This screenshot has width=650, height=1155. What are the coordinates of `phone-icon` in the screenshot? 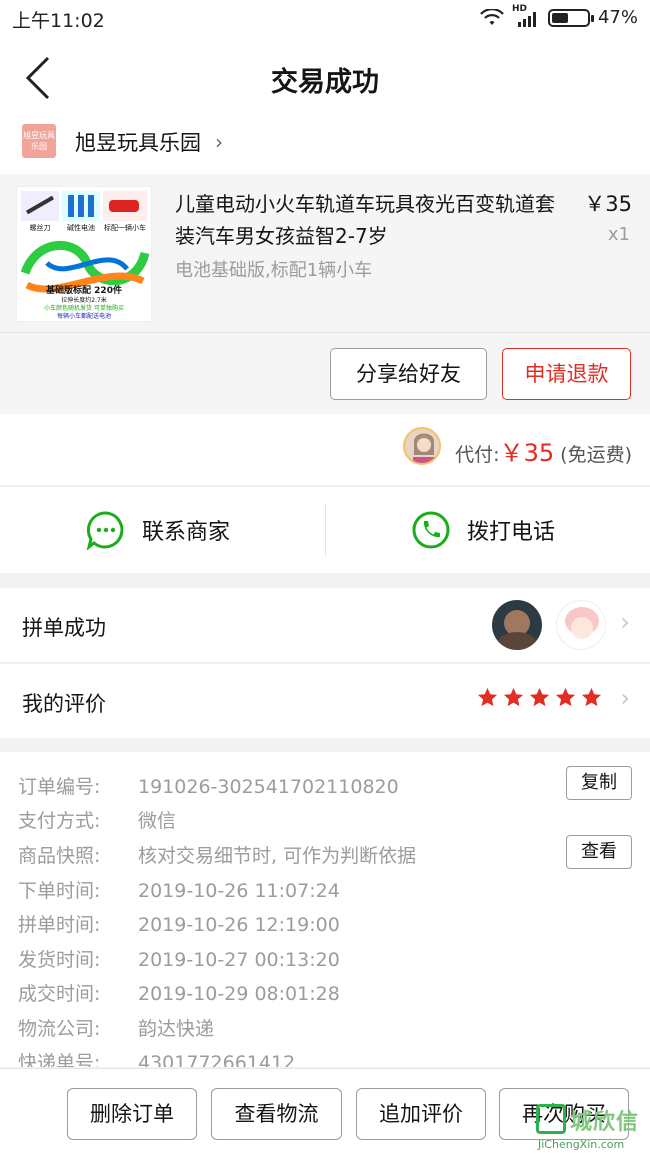 It's located at (431, 530).